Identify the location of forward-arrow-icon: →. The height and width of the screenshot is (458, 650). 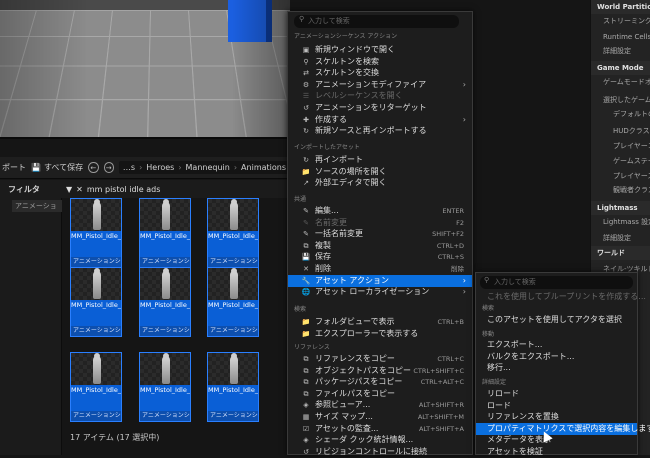
(108, 167).